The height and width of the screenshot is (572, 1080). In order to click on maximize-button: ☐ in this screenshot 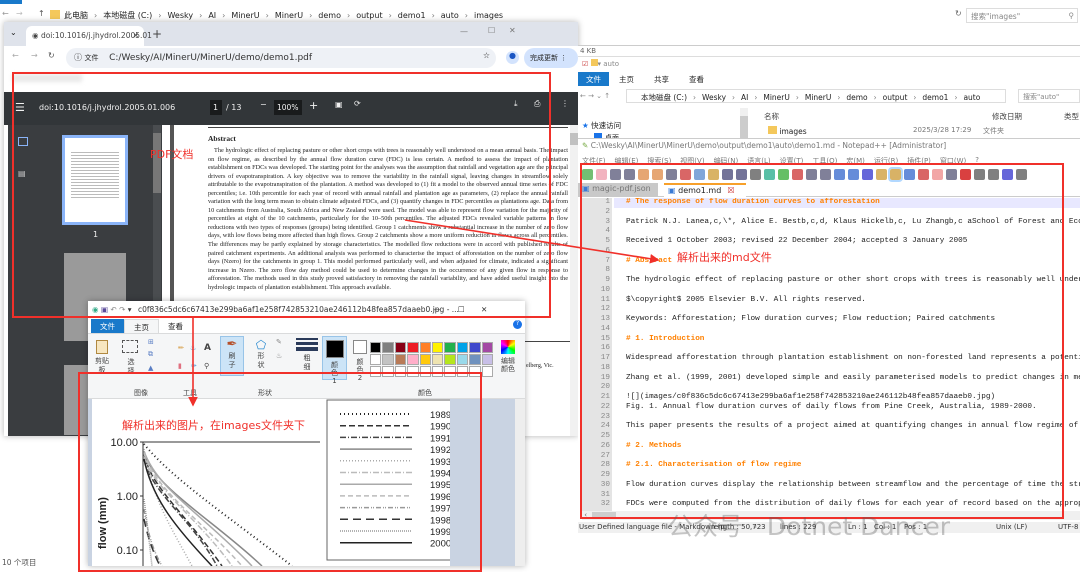, I will do `click(461, 309)`.